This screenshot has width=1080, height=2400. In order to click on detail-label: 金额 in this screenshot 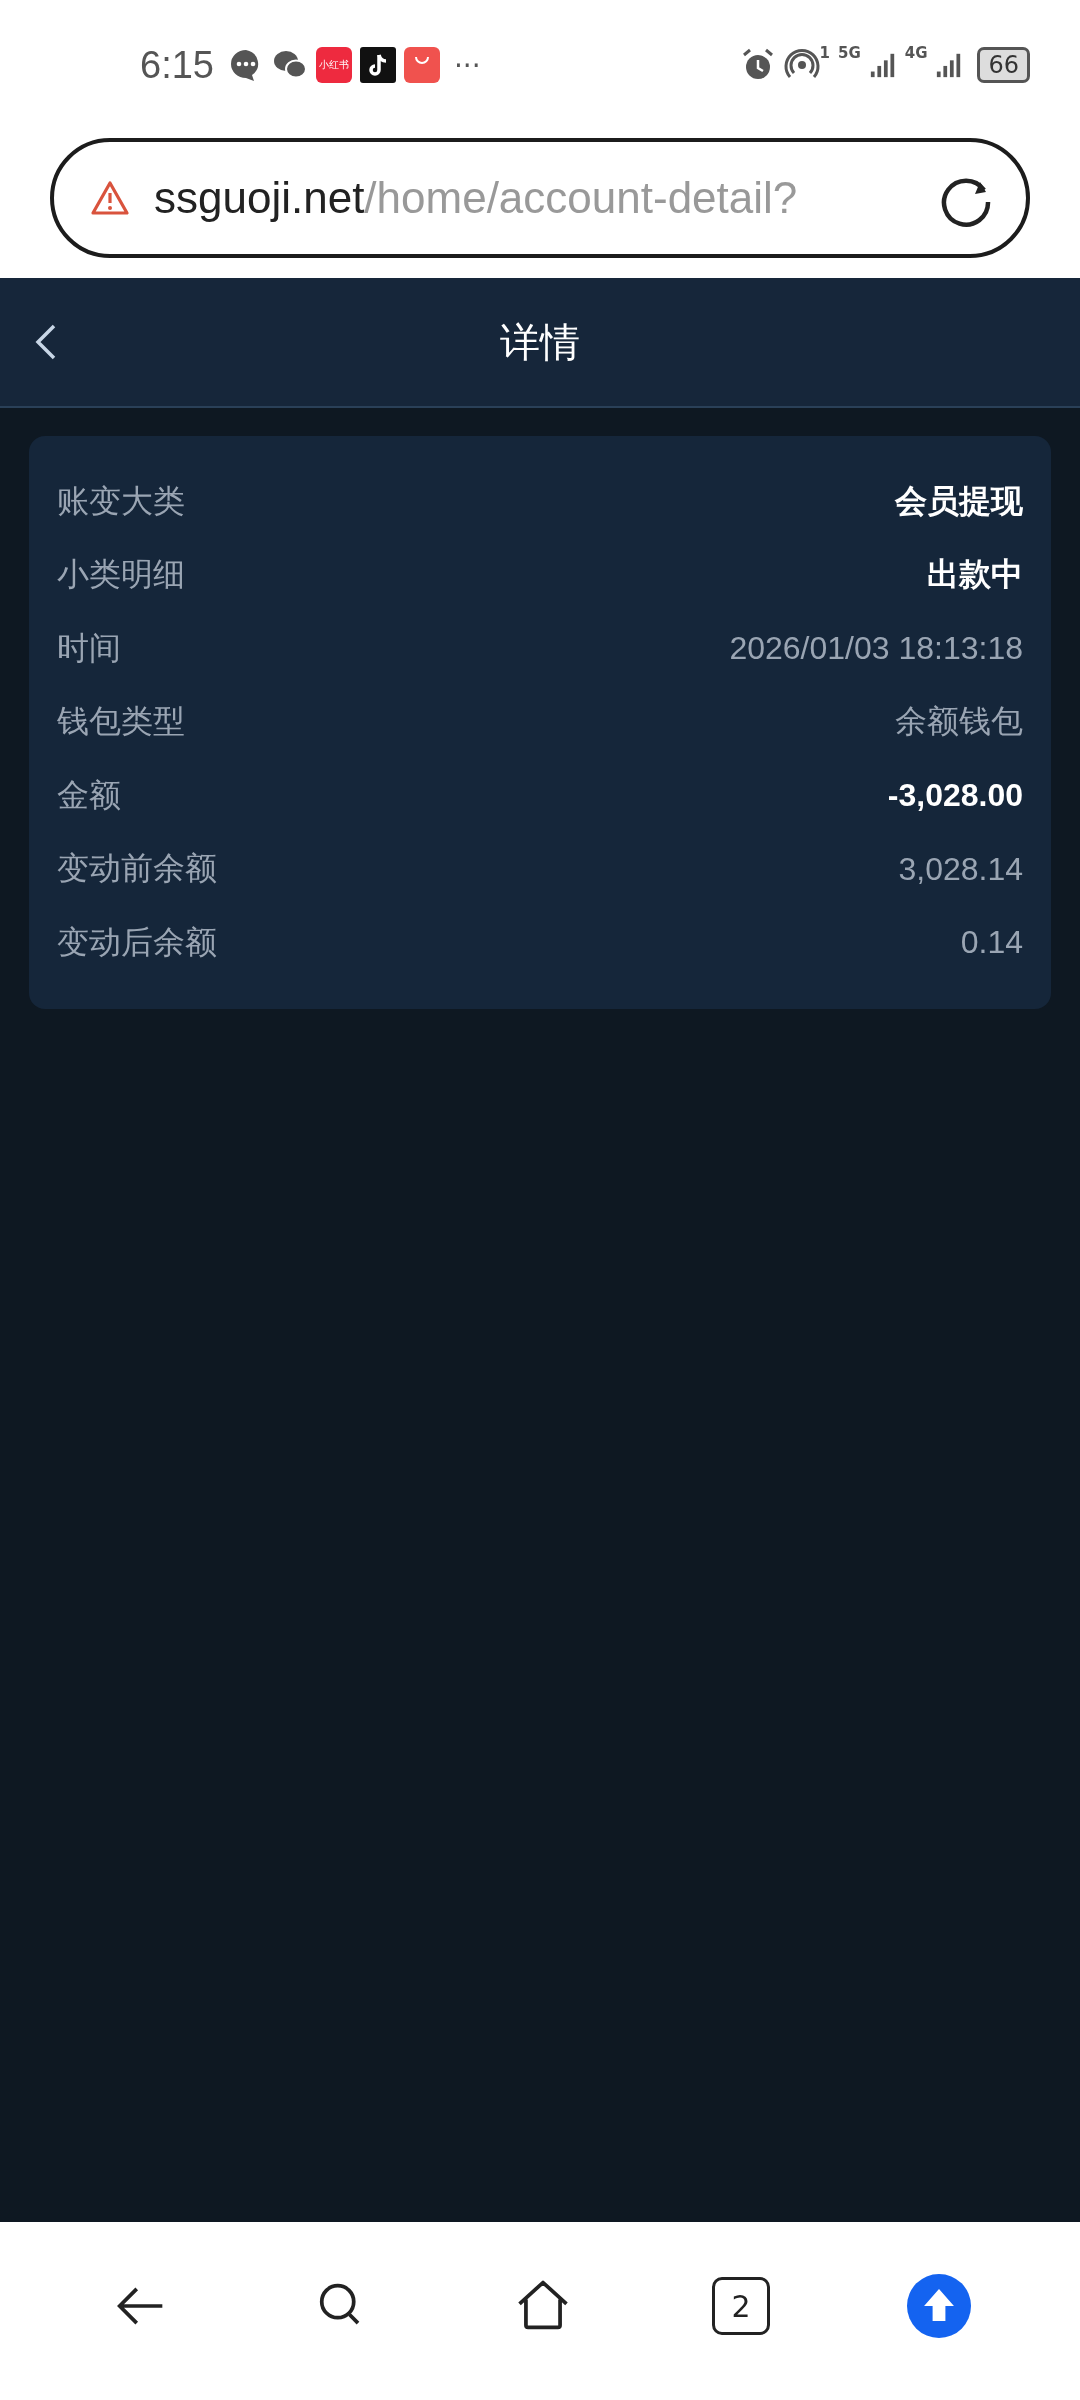, I will do `click(89, 795)`.